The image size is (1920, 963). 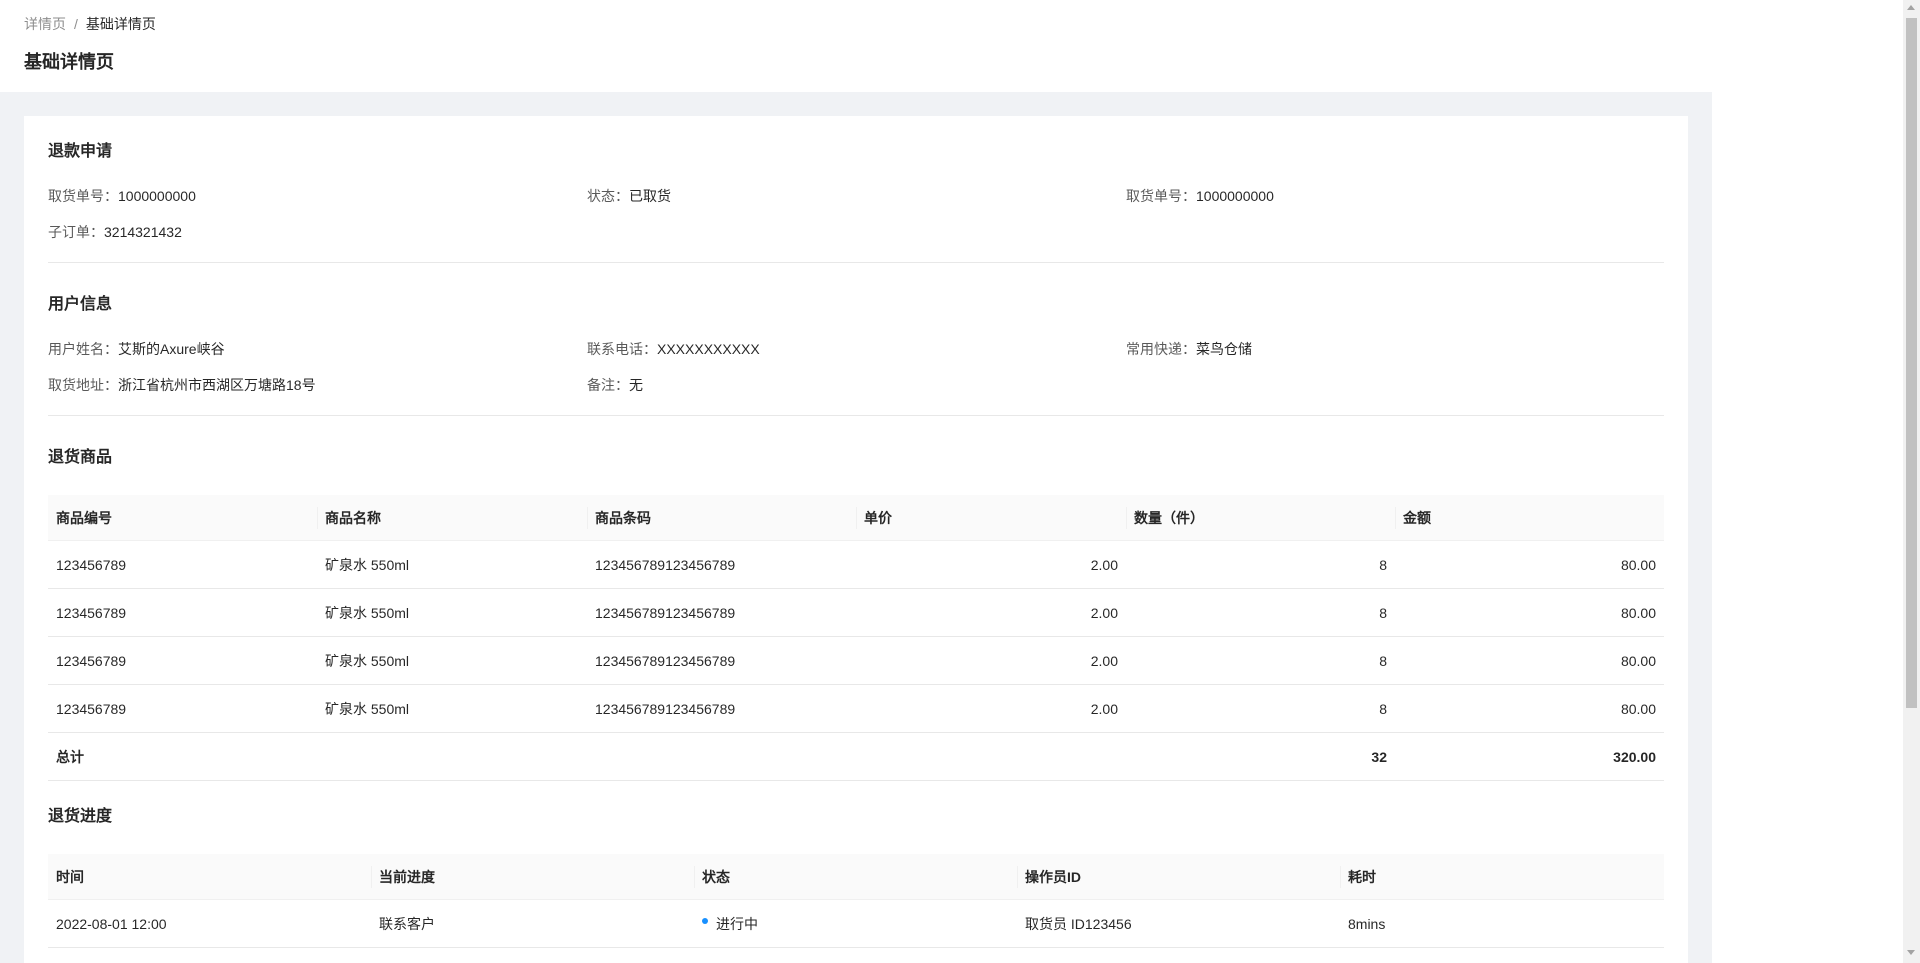 What do you see at coordinates (1178, 924) in the screenshot?
I see `cell-operator: 取货员 ID123456` at bounding box center [1178, 924].